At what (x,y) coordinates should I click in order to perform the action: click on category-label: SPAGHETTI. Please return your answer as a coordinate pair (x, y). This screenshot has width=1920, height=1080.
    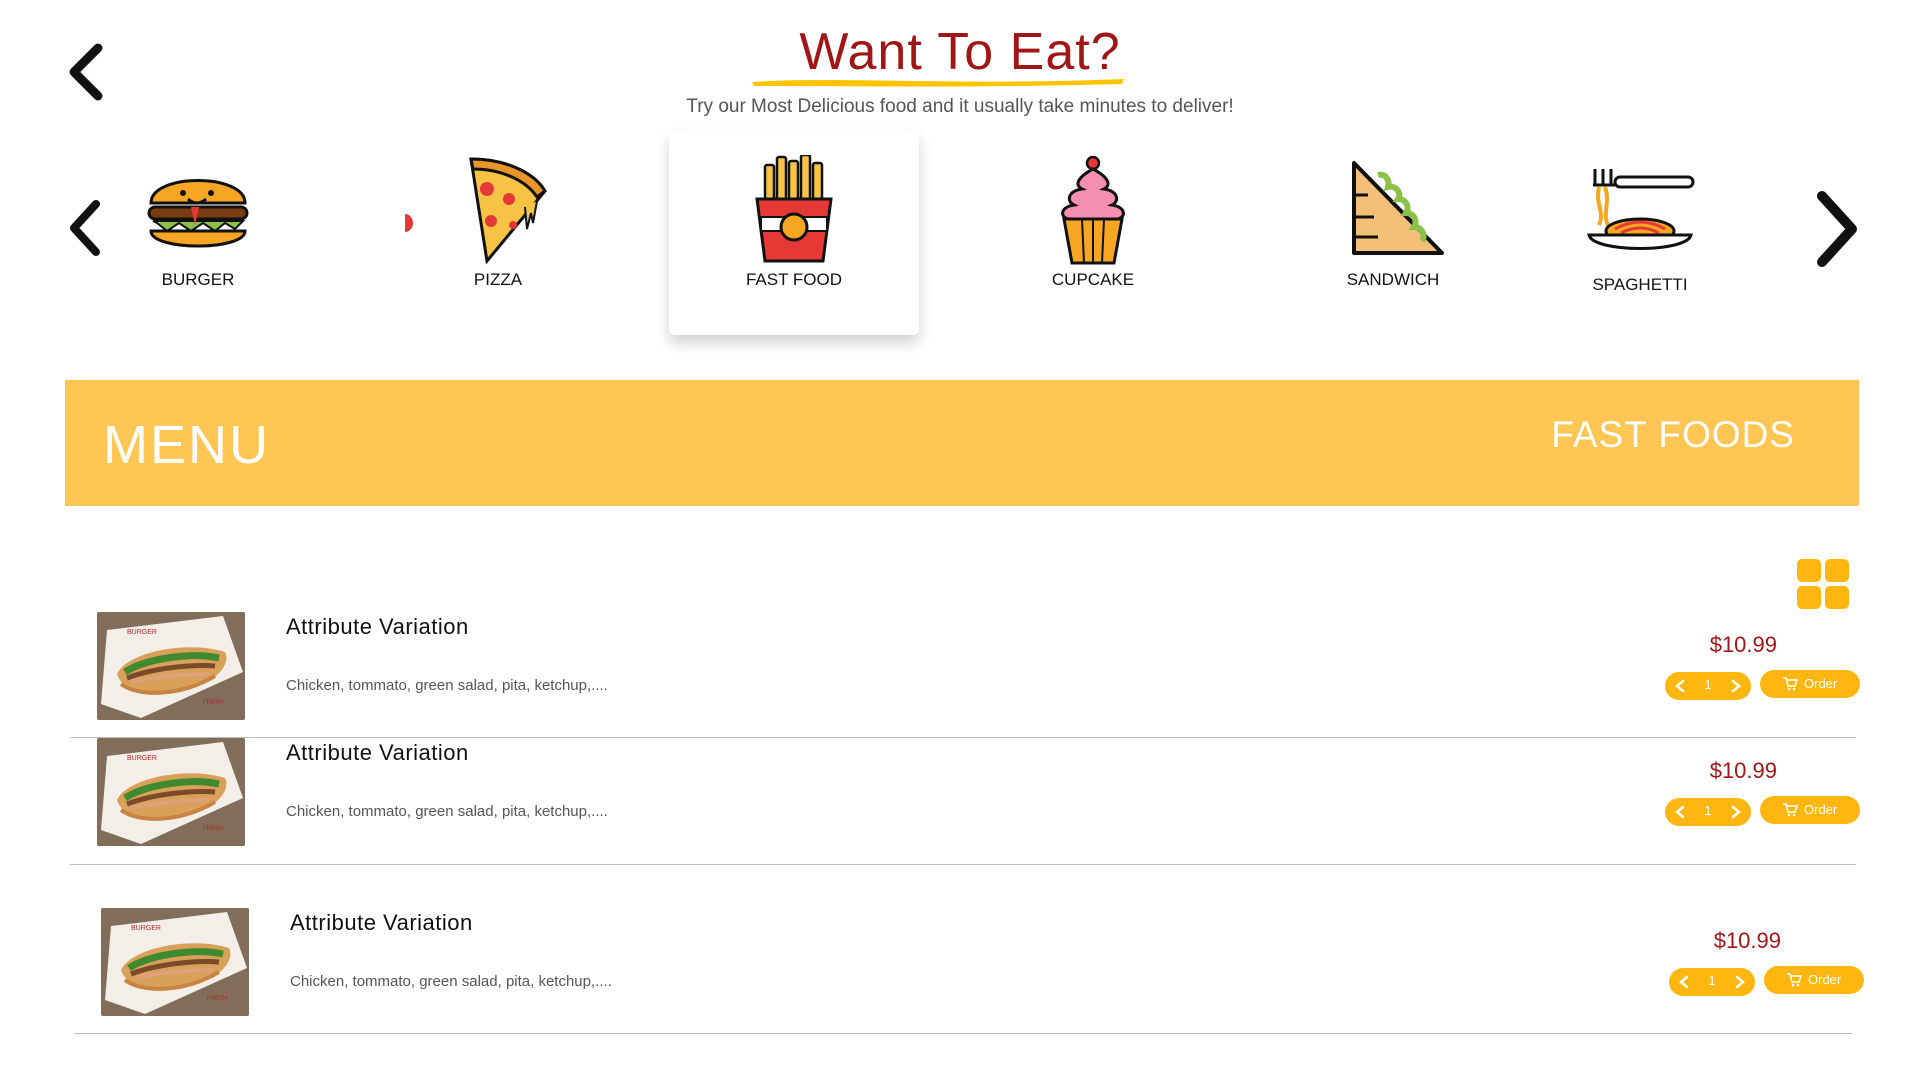
    Looking at the image, I should click on (1640, 284).